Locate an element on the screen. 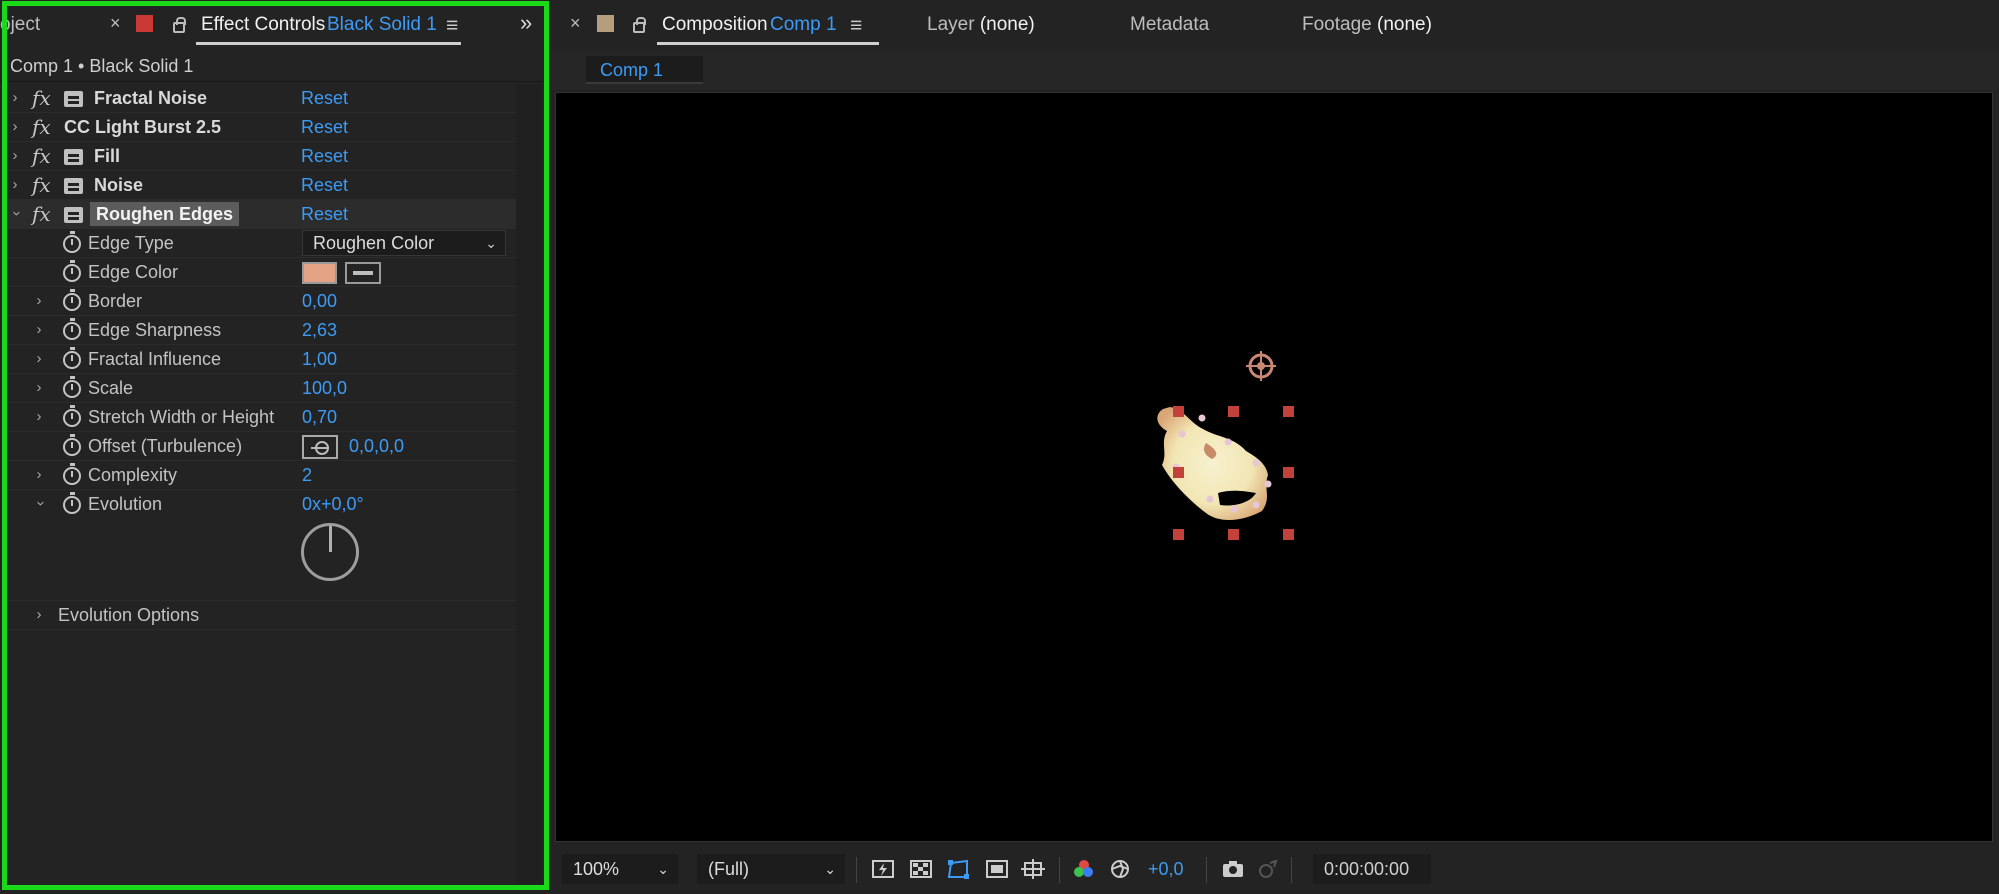 This screenshot has height=894, width=1999. region-of-interest-icon is located at coordinates (997, 869).